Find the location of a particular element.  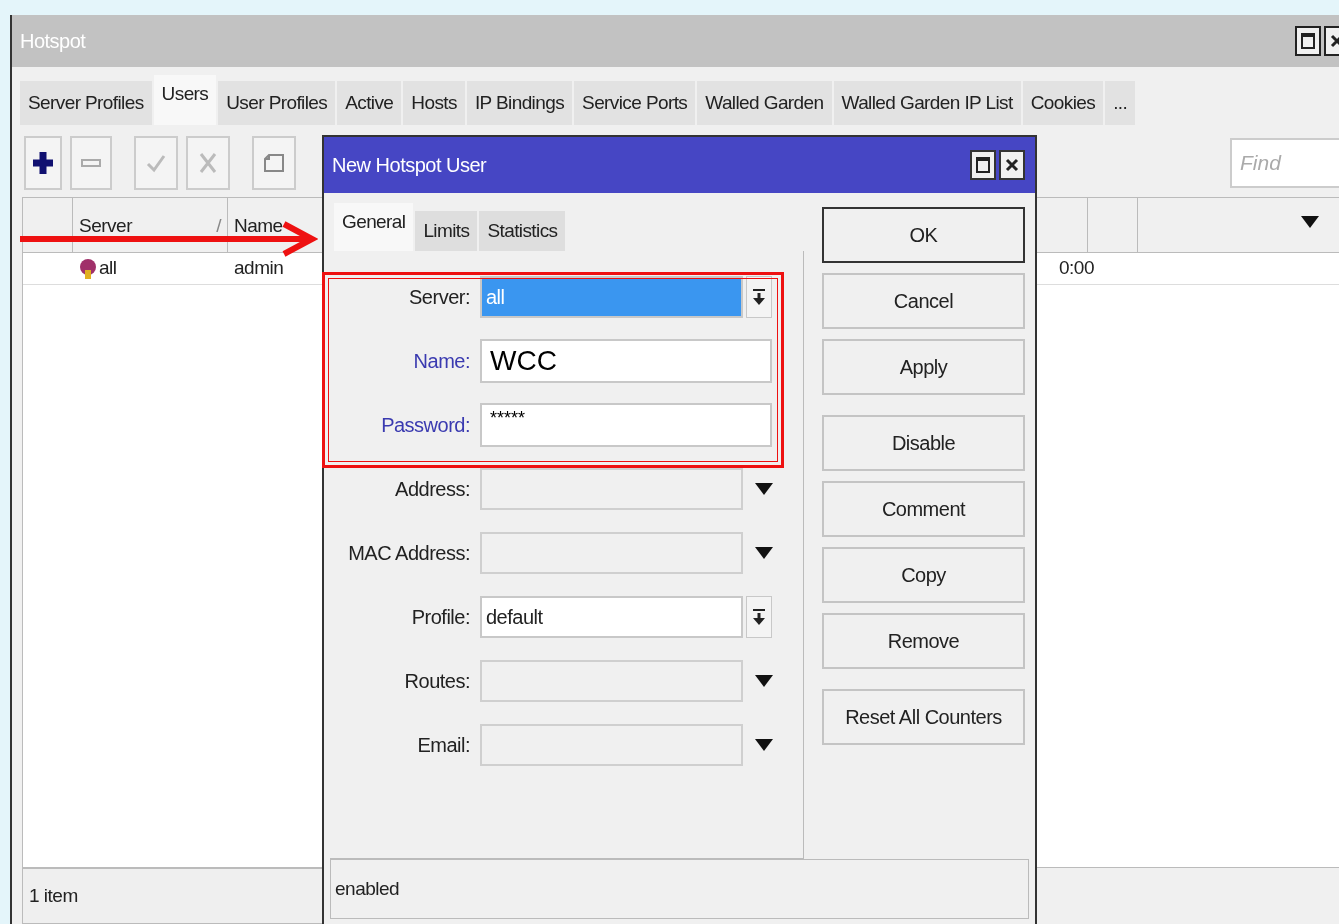

select-field: default is located at coordinates (611, 617).